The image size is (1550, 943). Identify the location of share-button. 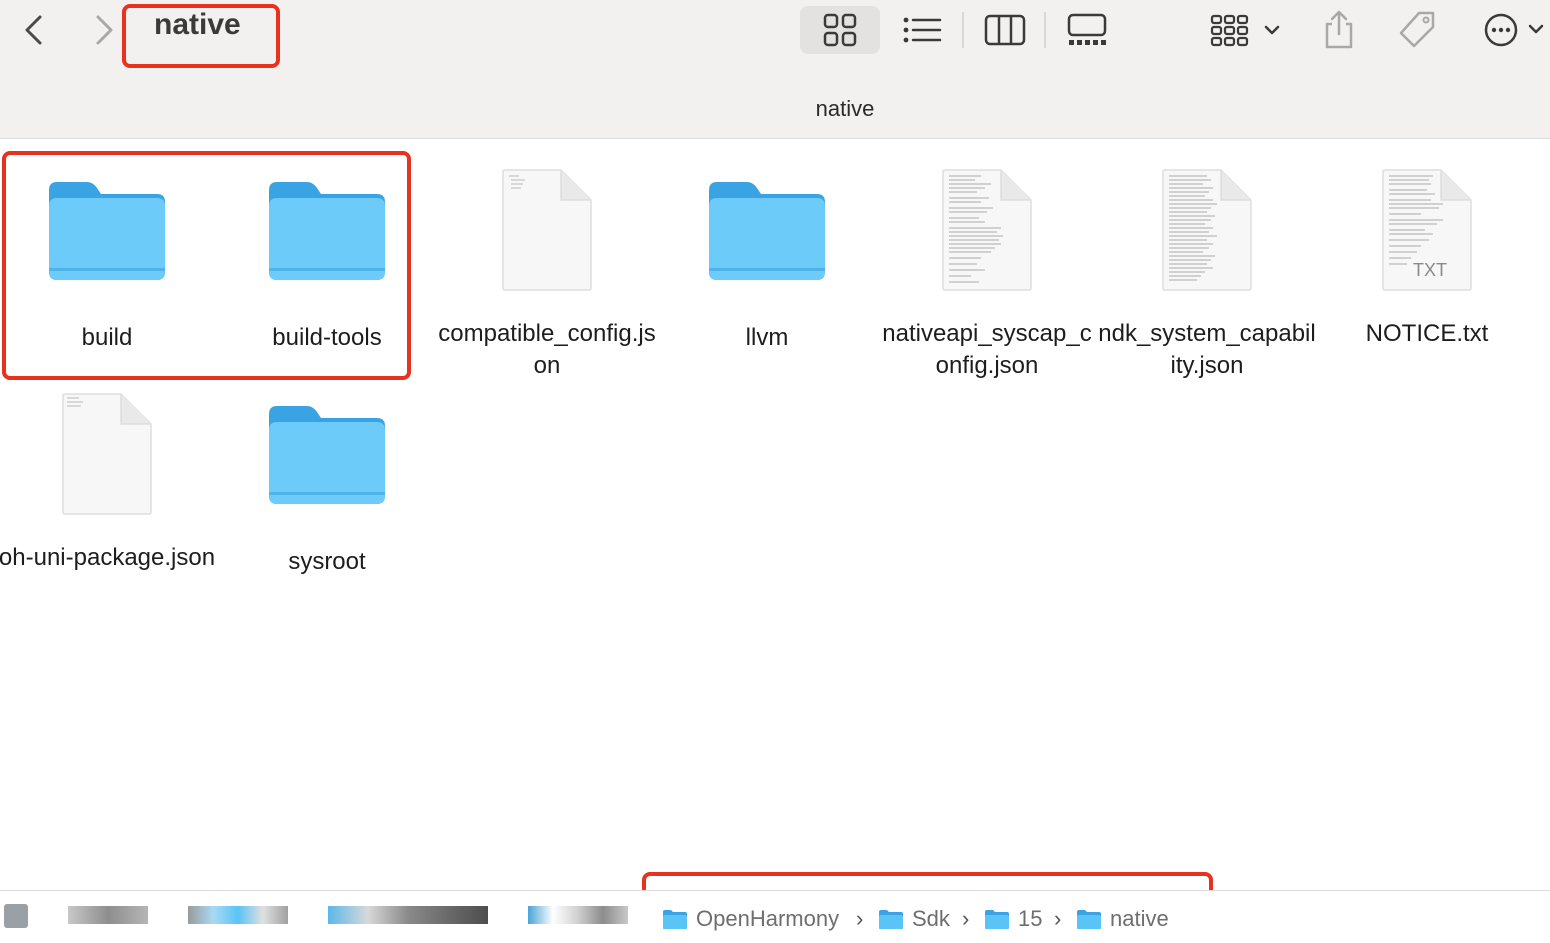
(1339, 30).